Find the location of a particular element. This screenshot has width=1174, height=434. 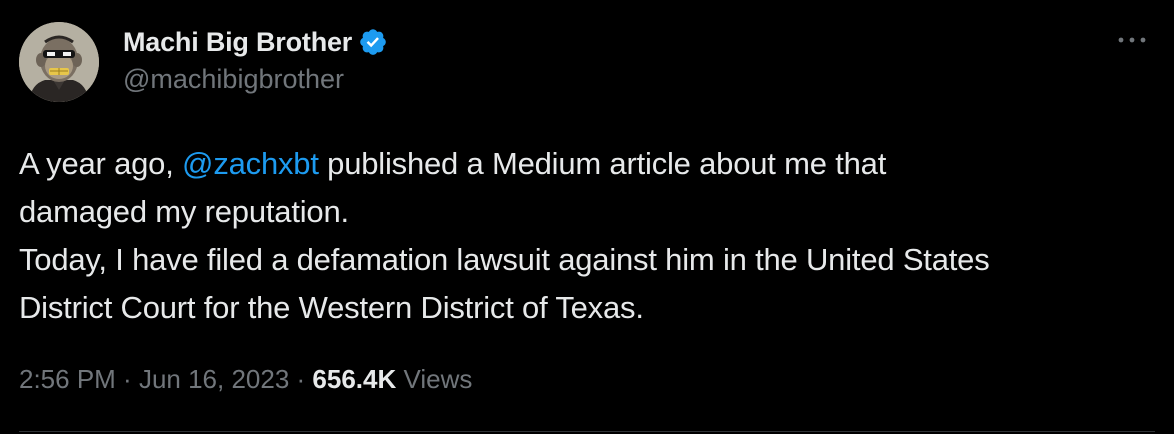

author-avatar is located at coordinates (59, 62).